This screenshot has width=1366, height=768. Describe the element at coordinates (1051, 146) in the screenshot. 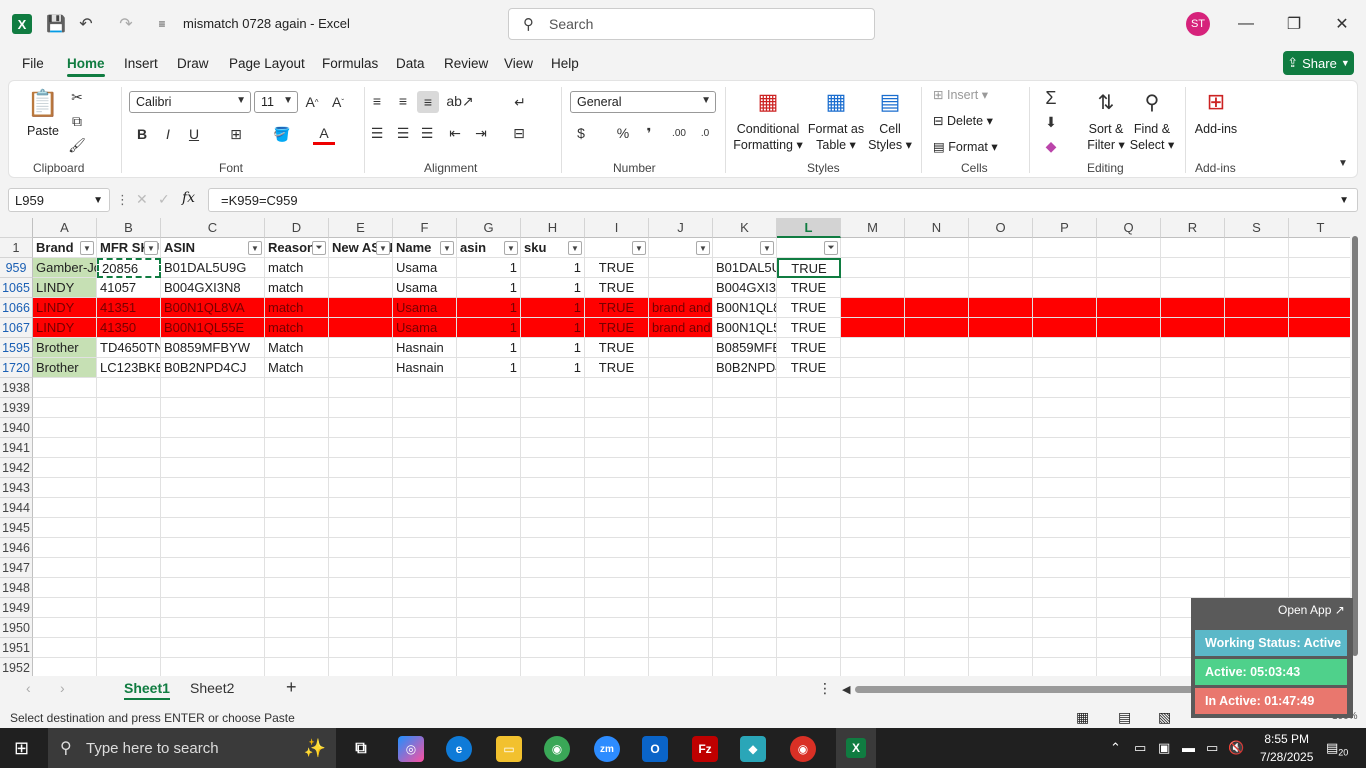

I see `clear-icon: ◆` at that location.